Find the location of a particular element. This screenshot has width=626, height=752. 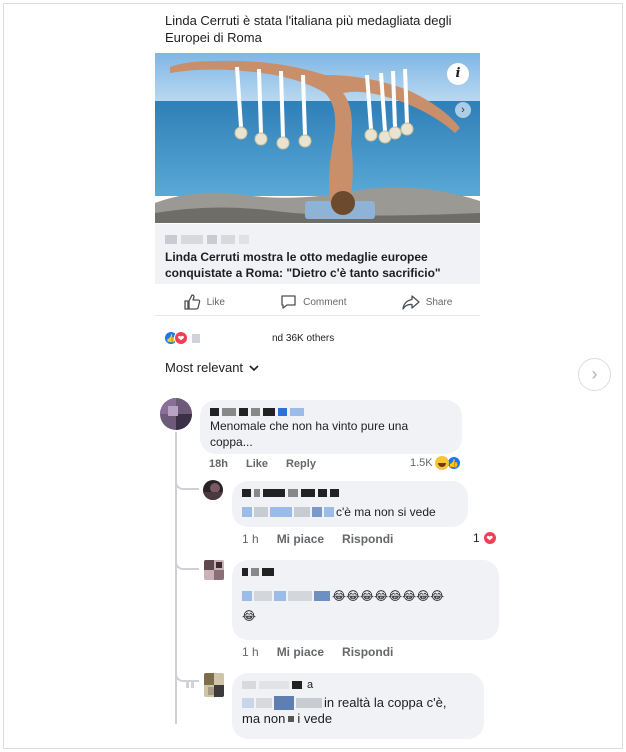

reactor-names-redacted is located at coordinates (196, 338).